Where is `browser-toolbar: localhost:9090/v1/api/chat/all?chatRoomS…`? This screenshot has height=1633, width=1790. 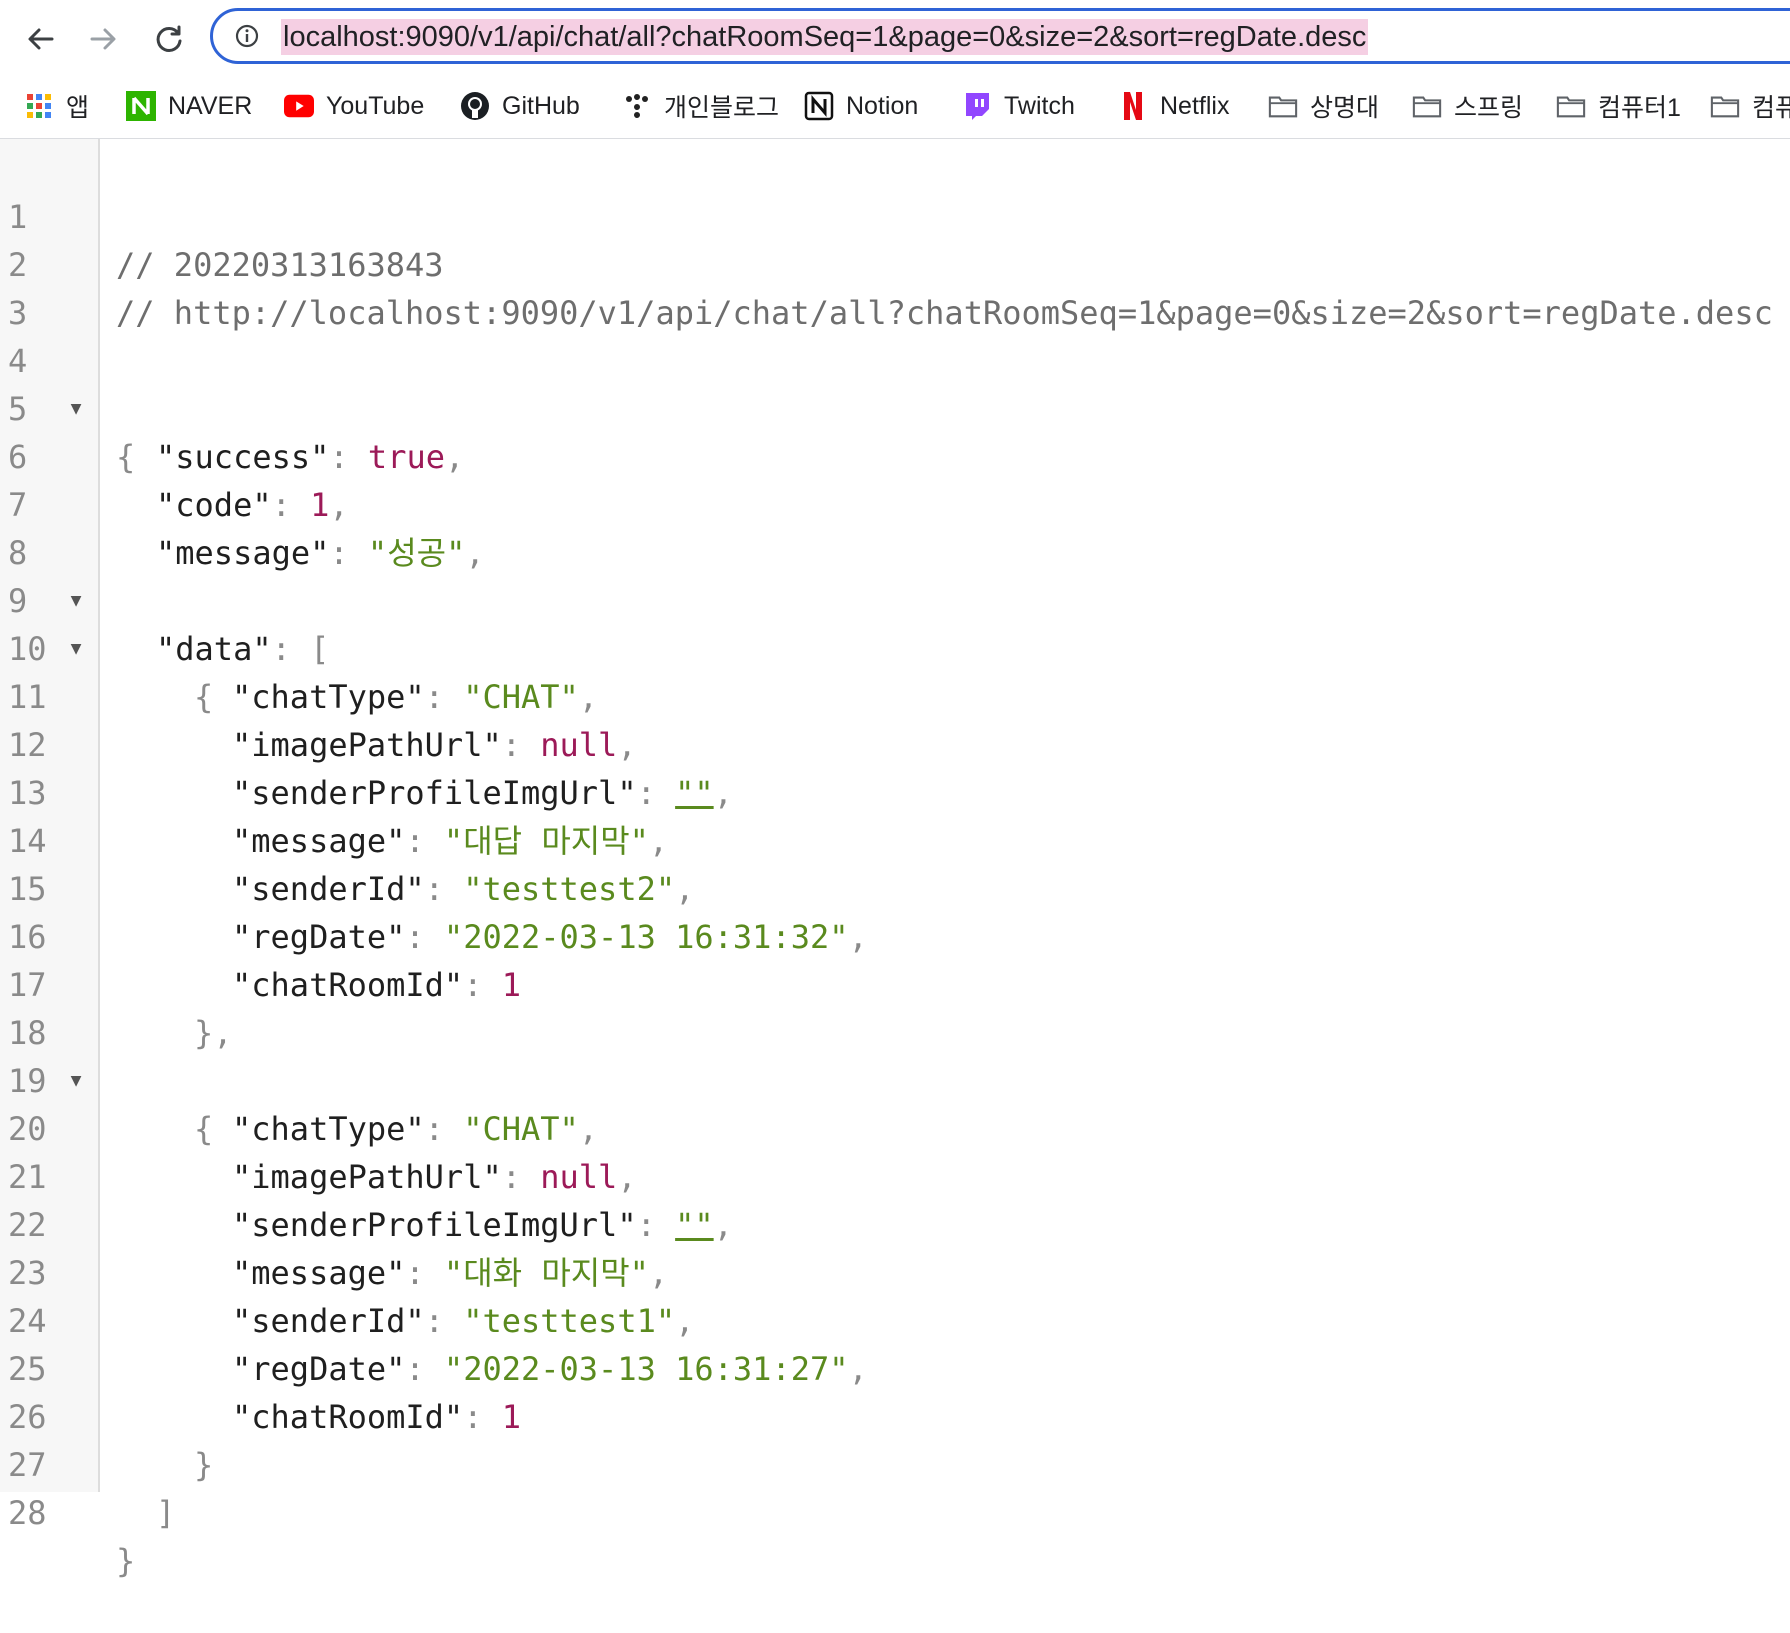
browser-toolbar: localhost:9090/v1/api/chat/all?chatRoomS… is located at coordinates (895, 38).